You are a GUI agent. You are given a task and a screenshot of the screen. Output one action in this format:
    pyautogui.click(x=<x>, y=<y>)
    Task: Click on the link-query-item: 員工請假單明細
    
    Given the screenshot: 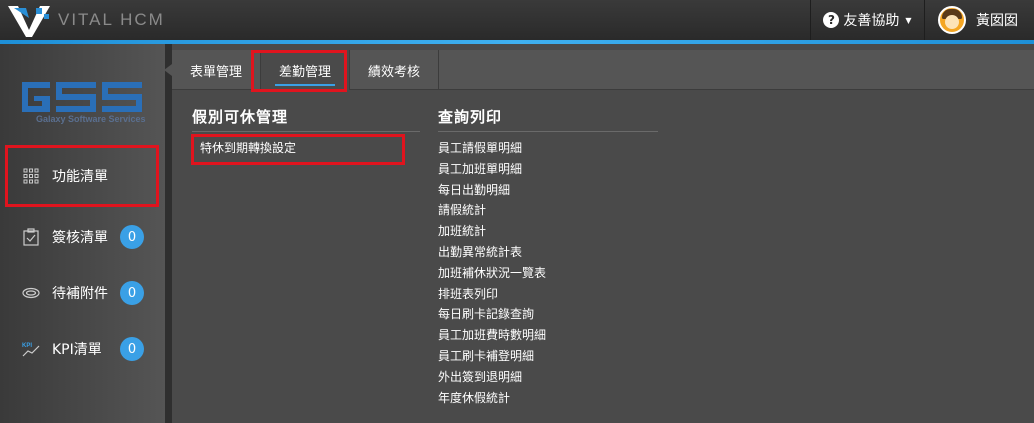 What is the action you would take?
    pyautogui.click(x=548, y=148)
    